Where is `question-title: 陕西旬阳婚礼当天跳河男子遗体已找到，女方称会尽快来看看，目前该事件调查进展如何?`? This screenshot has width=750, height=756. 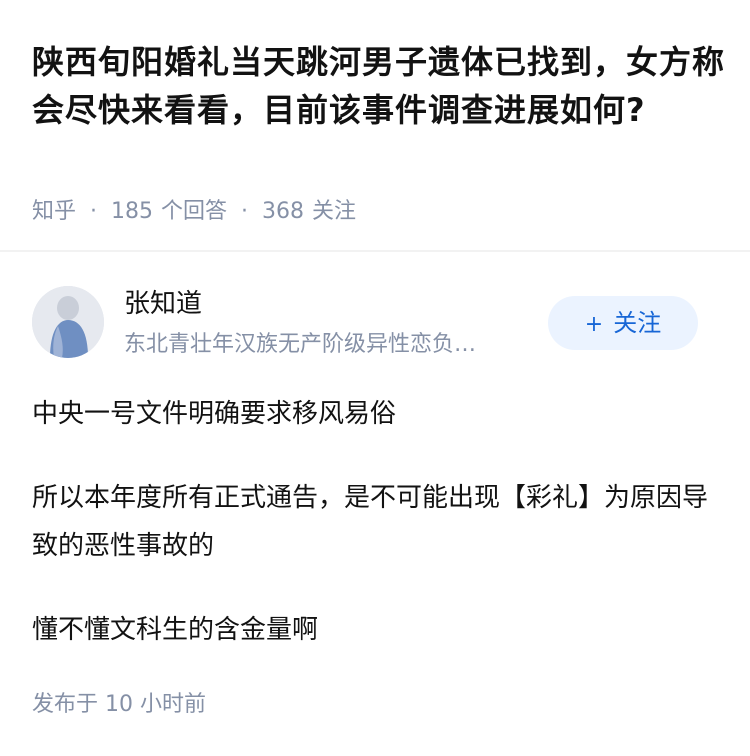
question-title: 陕西旬阳婚礼当天跳河男子遗体已找到，女方称会尽快来看看，目前该事件调查进展如何? is located at coordinates (382, 86).